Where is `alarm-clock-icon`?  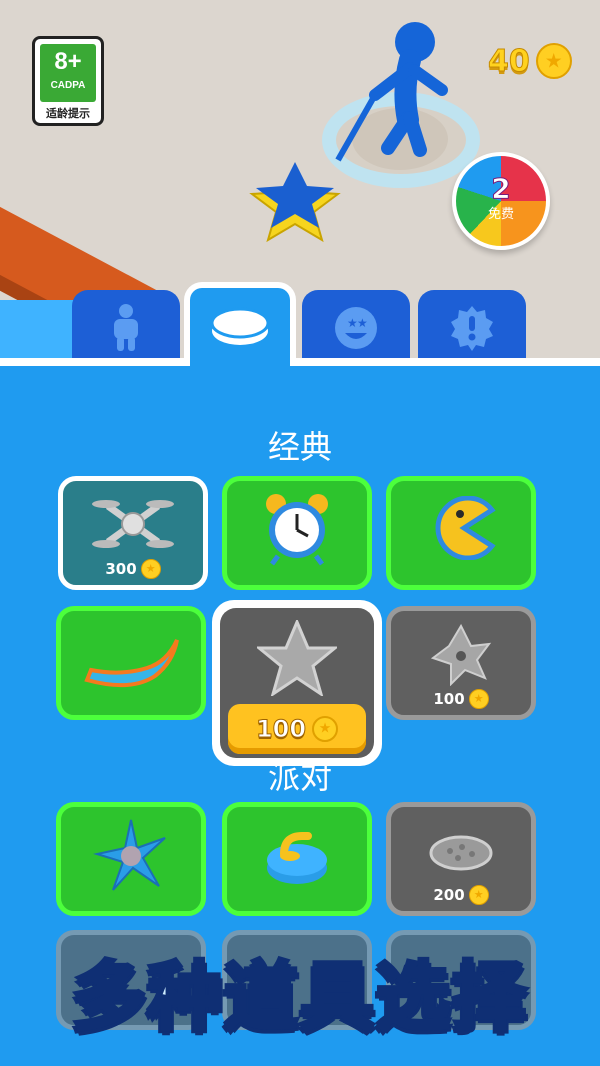
alarm-clock-icon is located at coordinates (297, 530).